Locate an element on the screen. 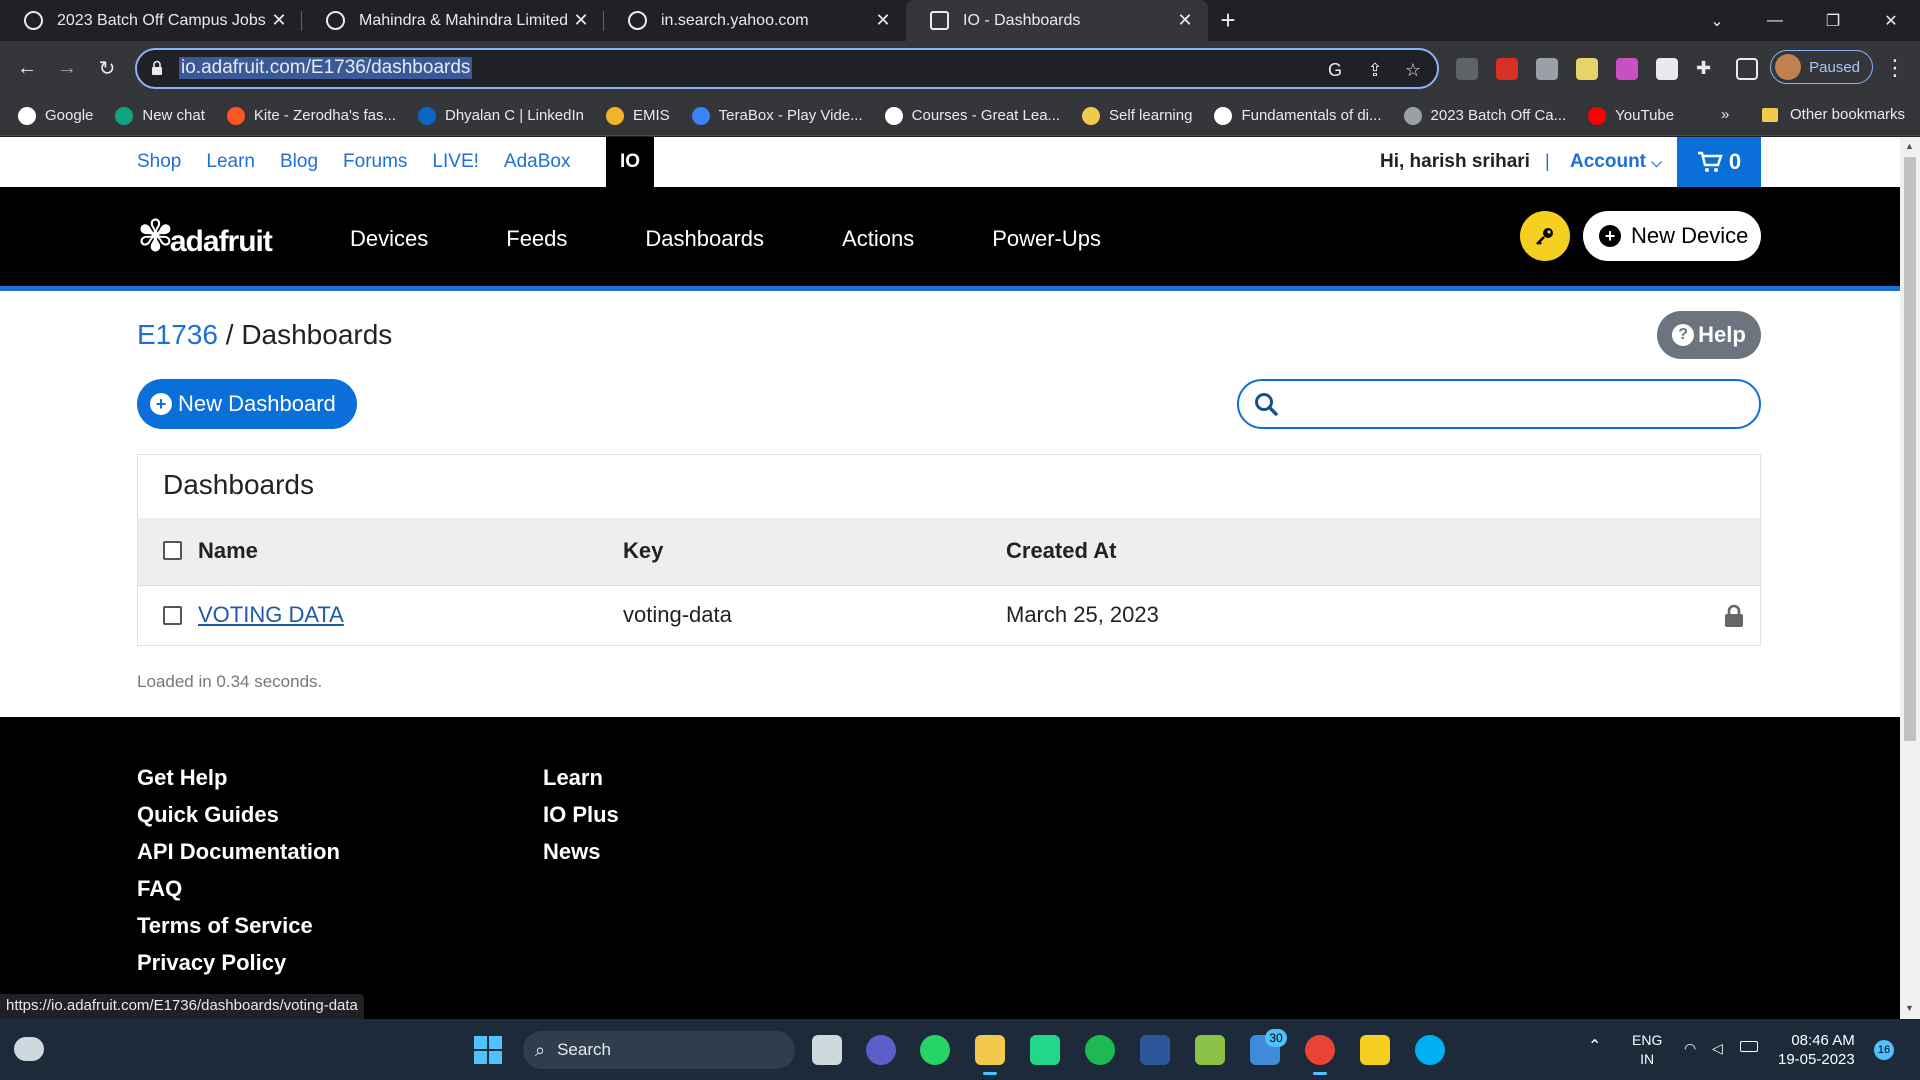  bookmark-item: Google is located at coordinates (55, 115).